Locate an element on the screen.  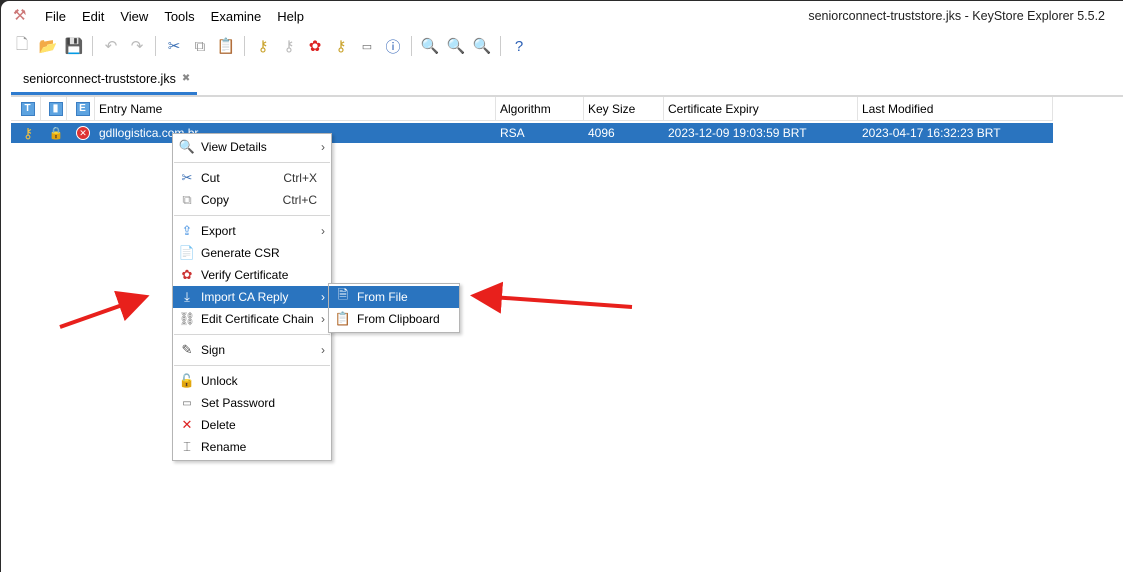
annotation-arrow-right is located at coordinates (551, 297).